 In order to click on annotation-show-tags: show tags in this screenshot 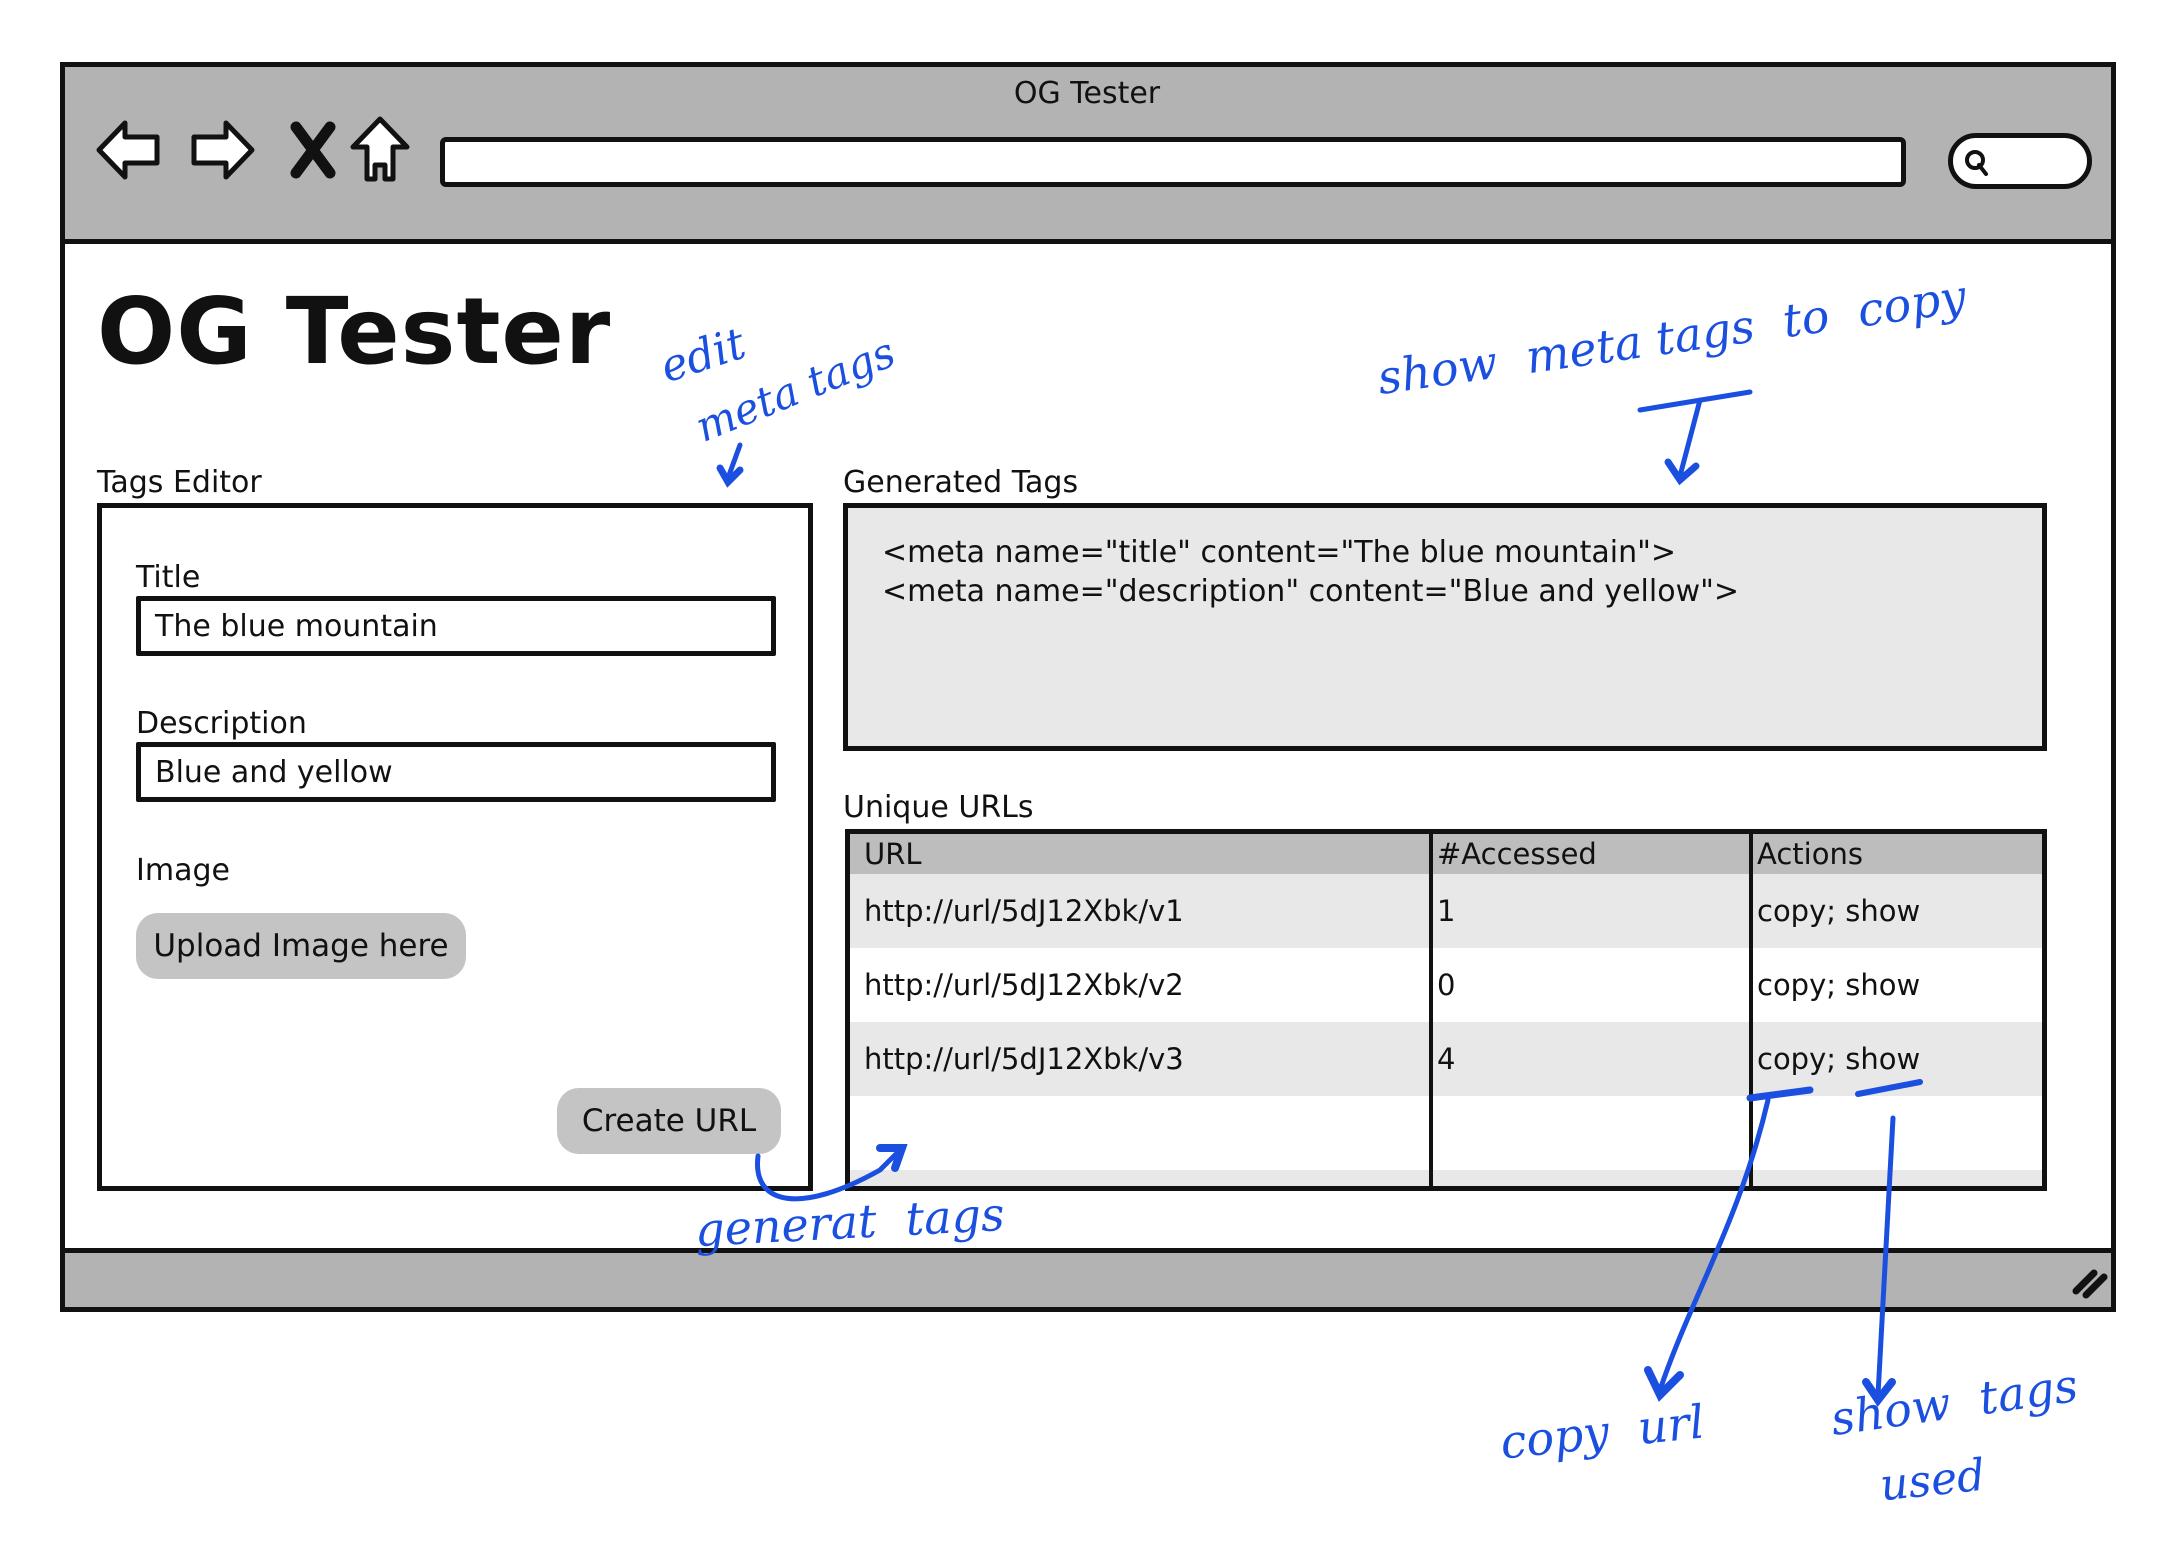, I will do `click(1954, 1402)`.